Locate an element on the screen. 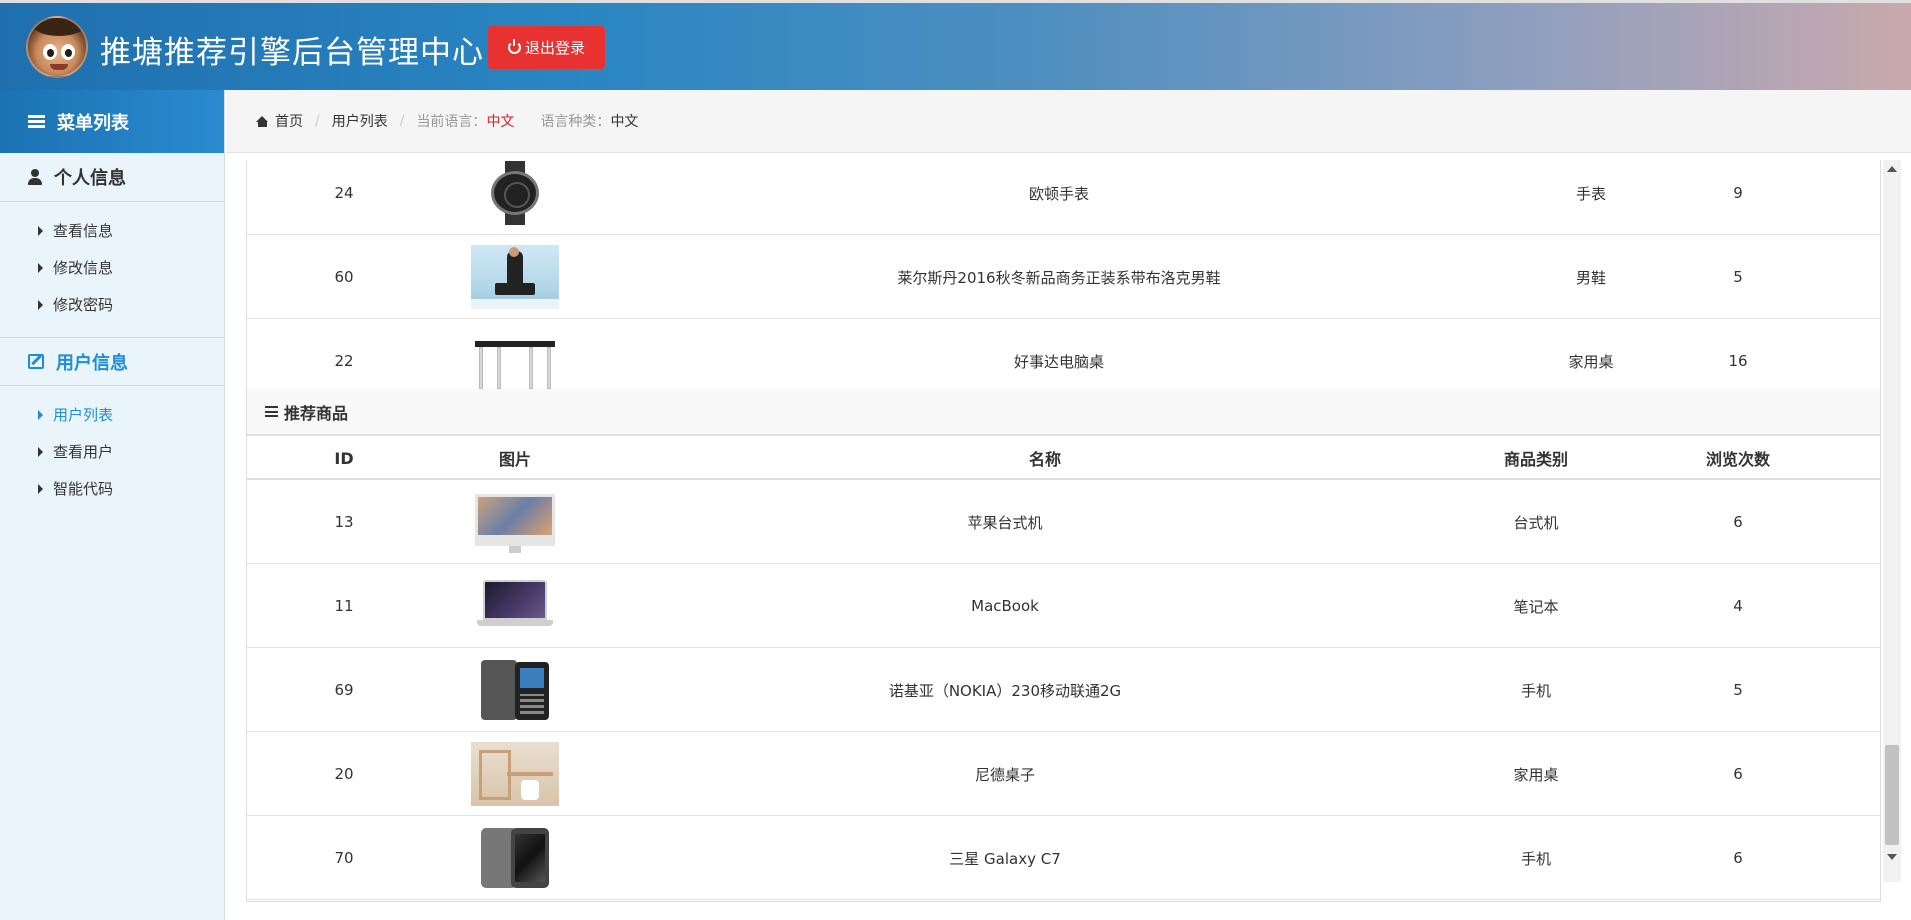  sidebar: 菜单列表 个人信息 查看信息 修改信息 修改密码 用户信息 用户列表 查看用户 is located at coordinates (112, 505).